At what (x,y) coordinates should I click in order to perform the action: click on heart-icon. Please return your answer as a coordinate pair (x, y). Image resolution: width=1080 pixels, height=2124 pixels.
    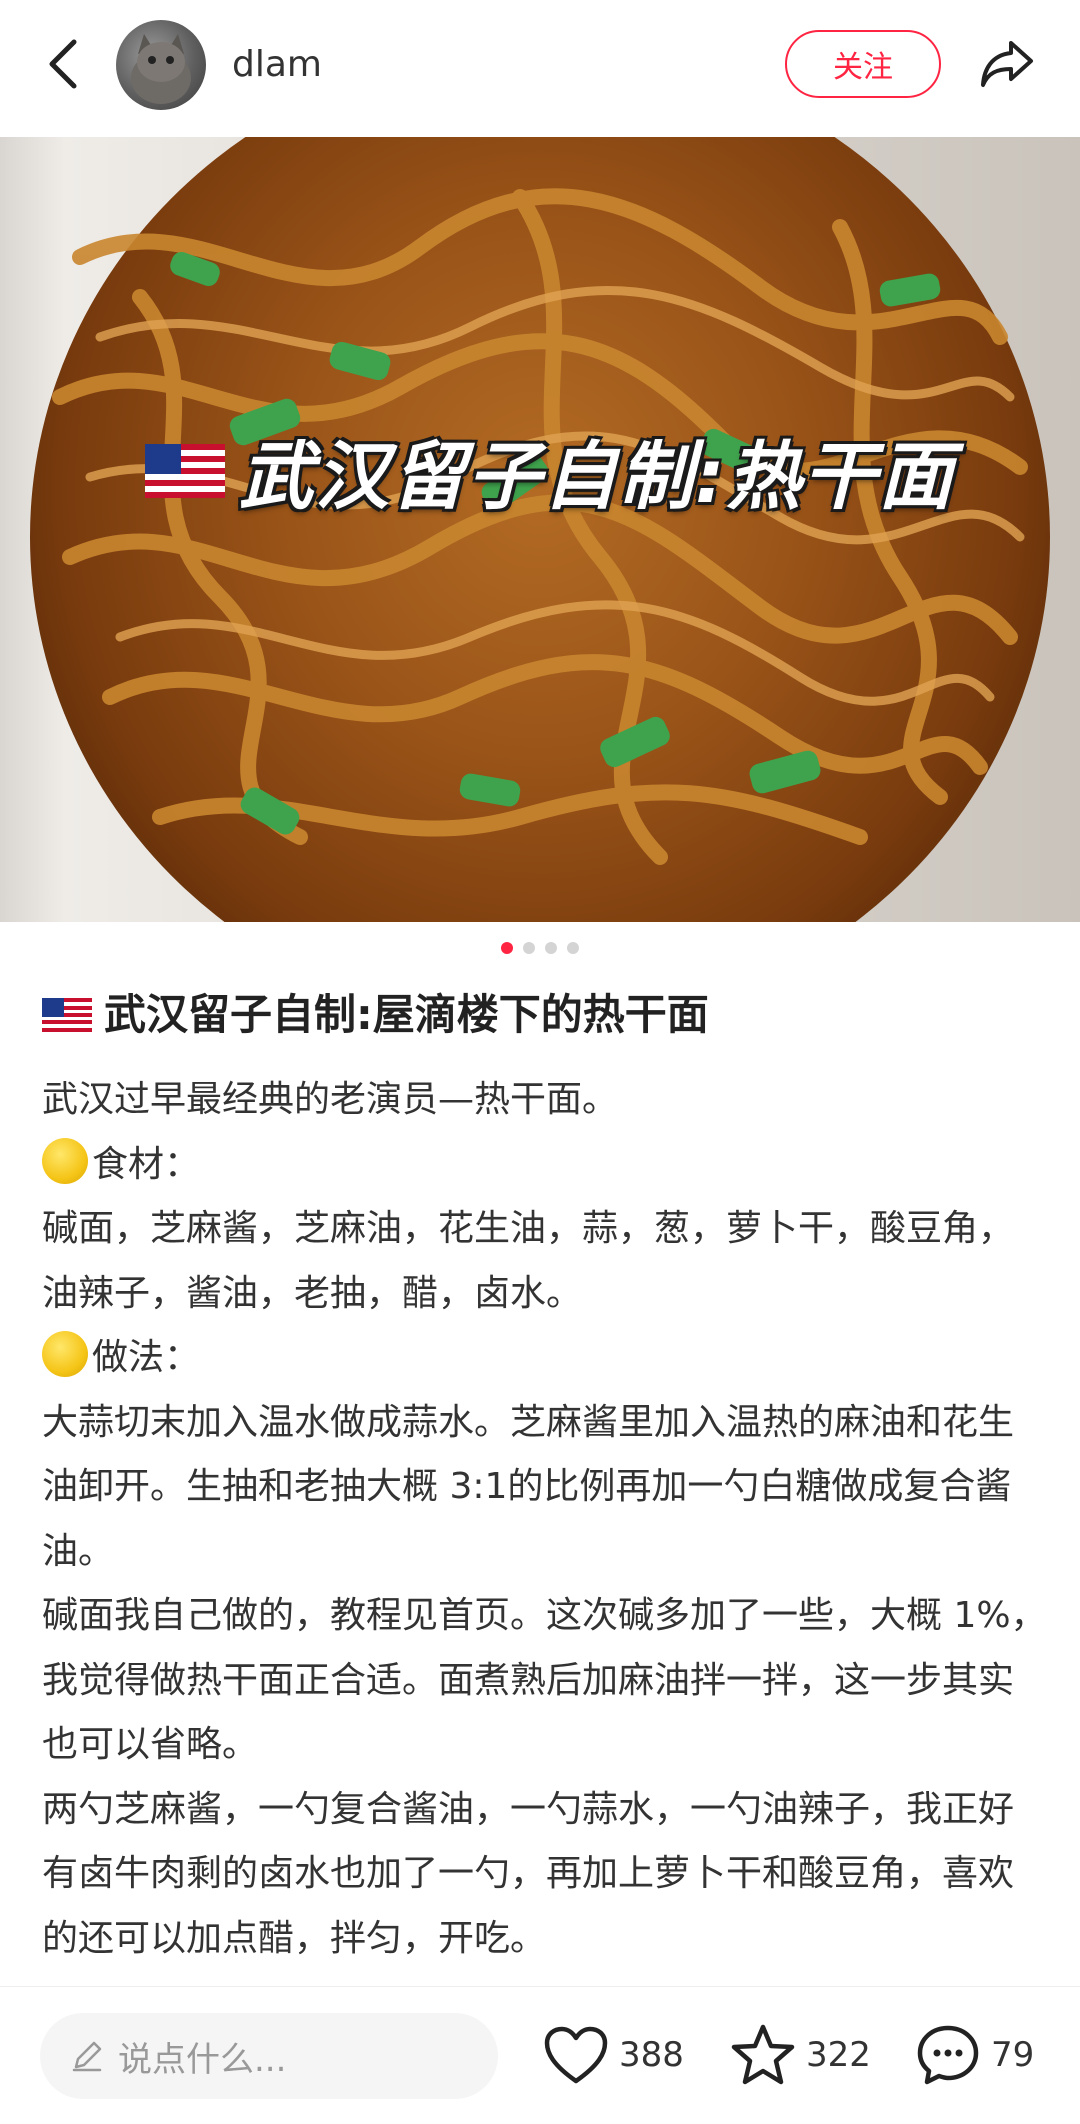
    Looking at the image, I should click on (576, 2055).